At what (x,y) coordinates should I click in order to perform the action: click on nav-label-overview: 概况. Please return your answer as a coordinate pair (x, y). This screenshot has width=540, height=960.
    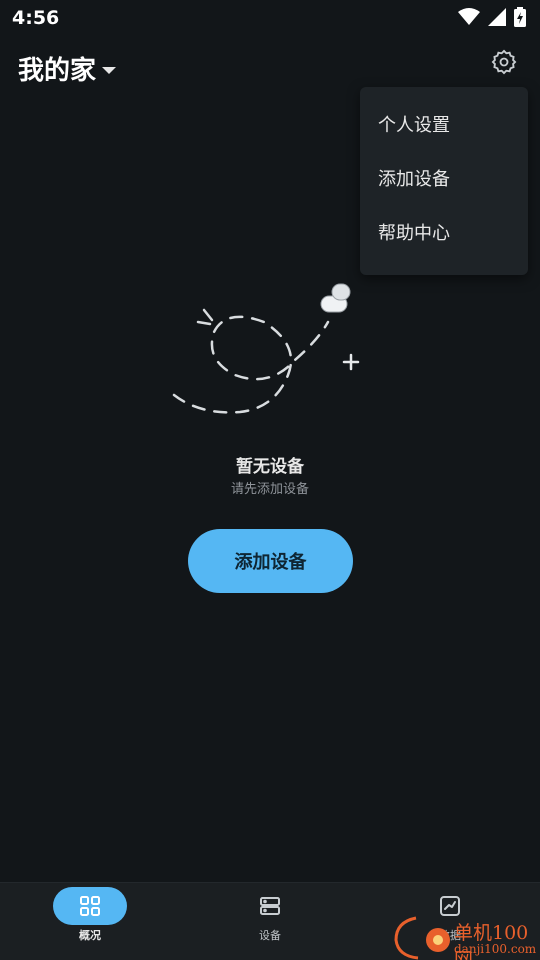
    Looking at the image, I should click on (90, 935).